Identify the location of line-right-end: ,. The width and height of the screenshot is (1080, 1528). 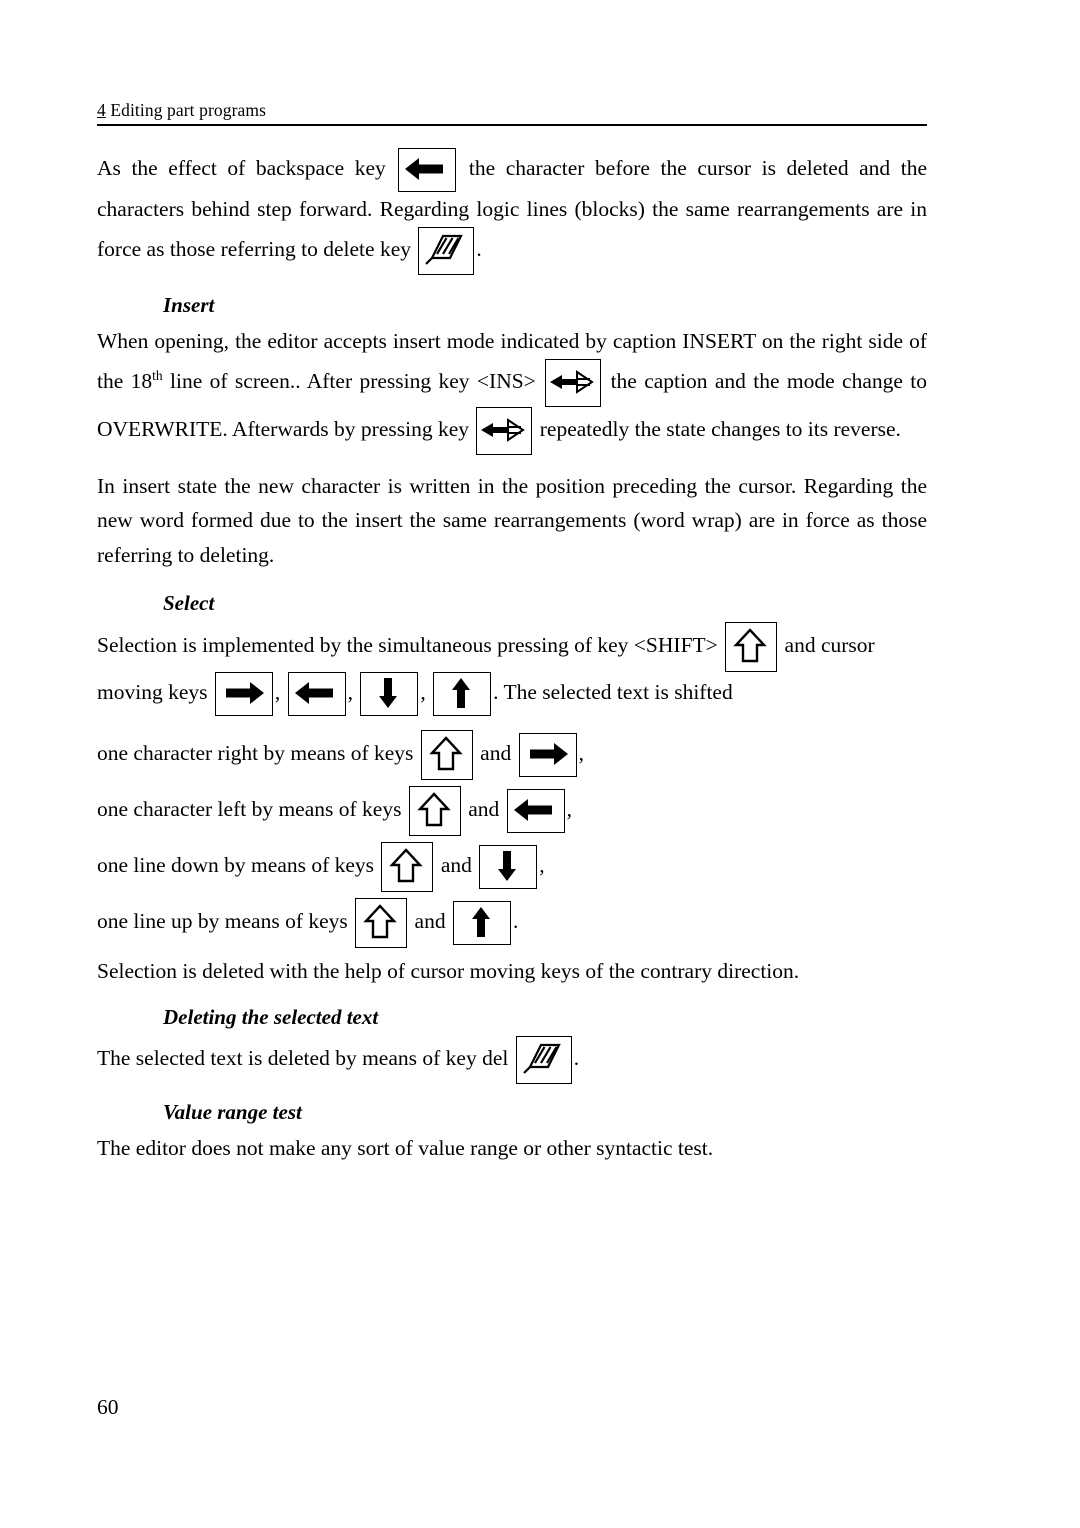
(581, 753).